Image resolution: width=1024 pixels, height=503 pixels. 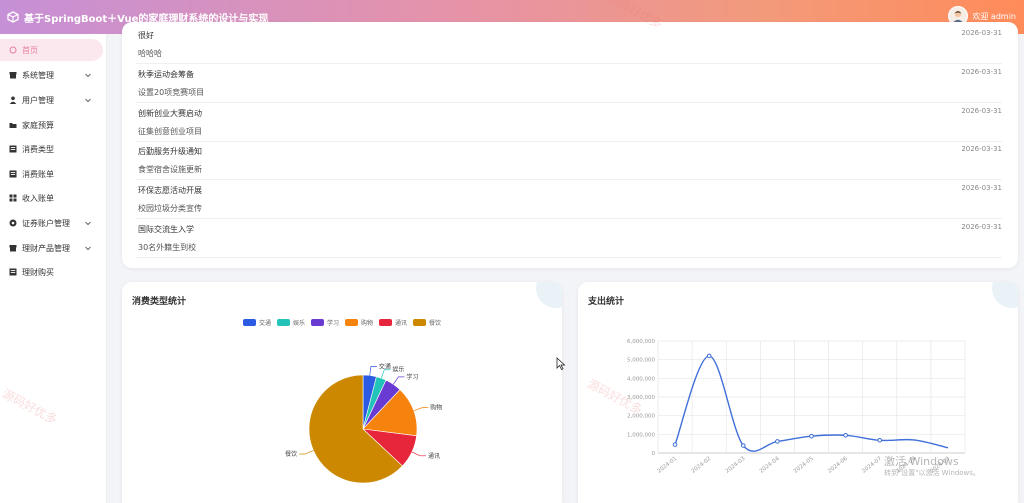 What do you see at coordinates (641, 361) in the screenshot?
I see `y-tick-label: 5,000,000` at bounding box center [641, 361].